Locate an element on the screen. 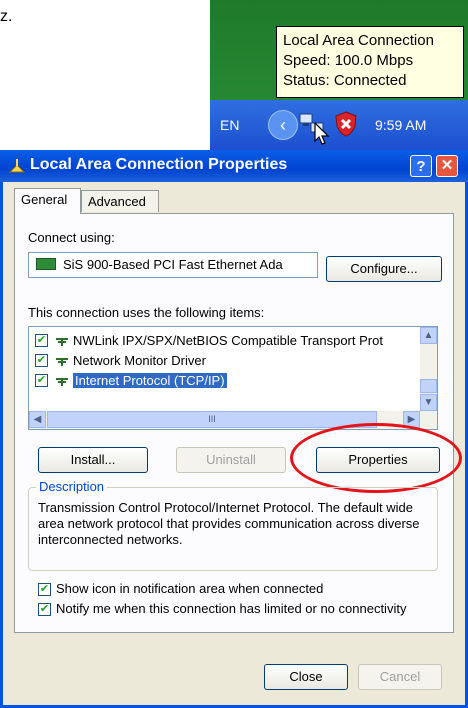 This screenshot has height=708, width=468. clipped-text: z. is located at coordinates (6, 16).